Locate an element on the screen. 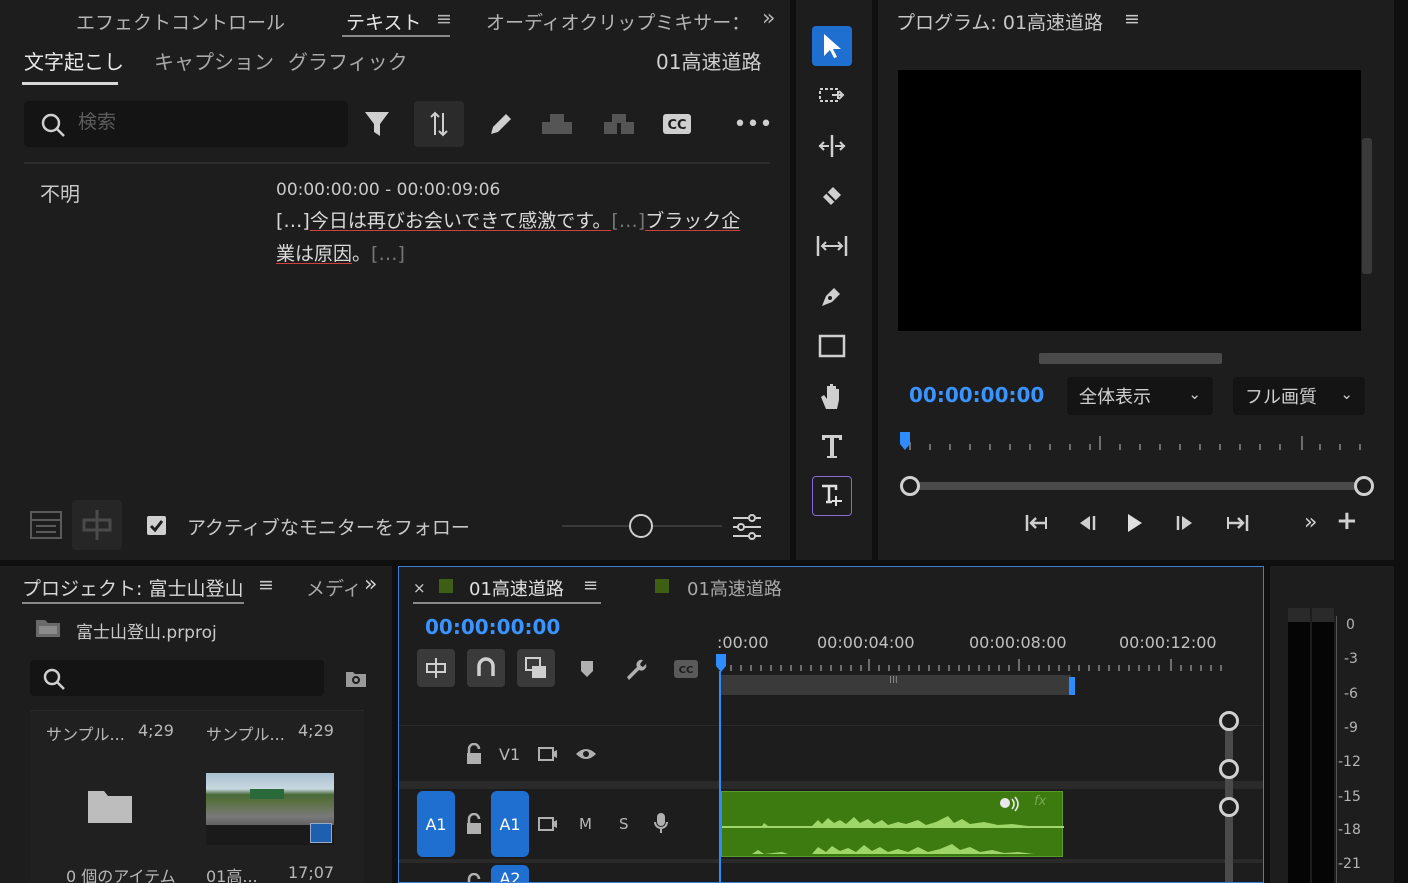  add-button-icon: + is located at coordinates (1347, 521).